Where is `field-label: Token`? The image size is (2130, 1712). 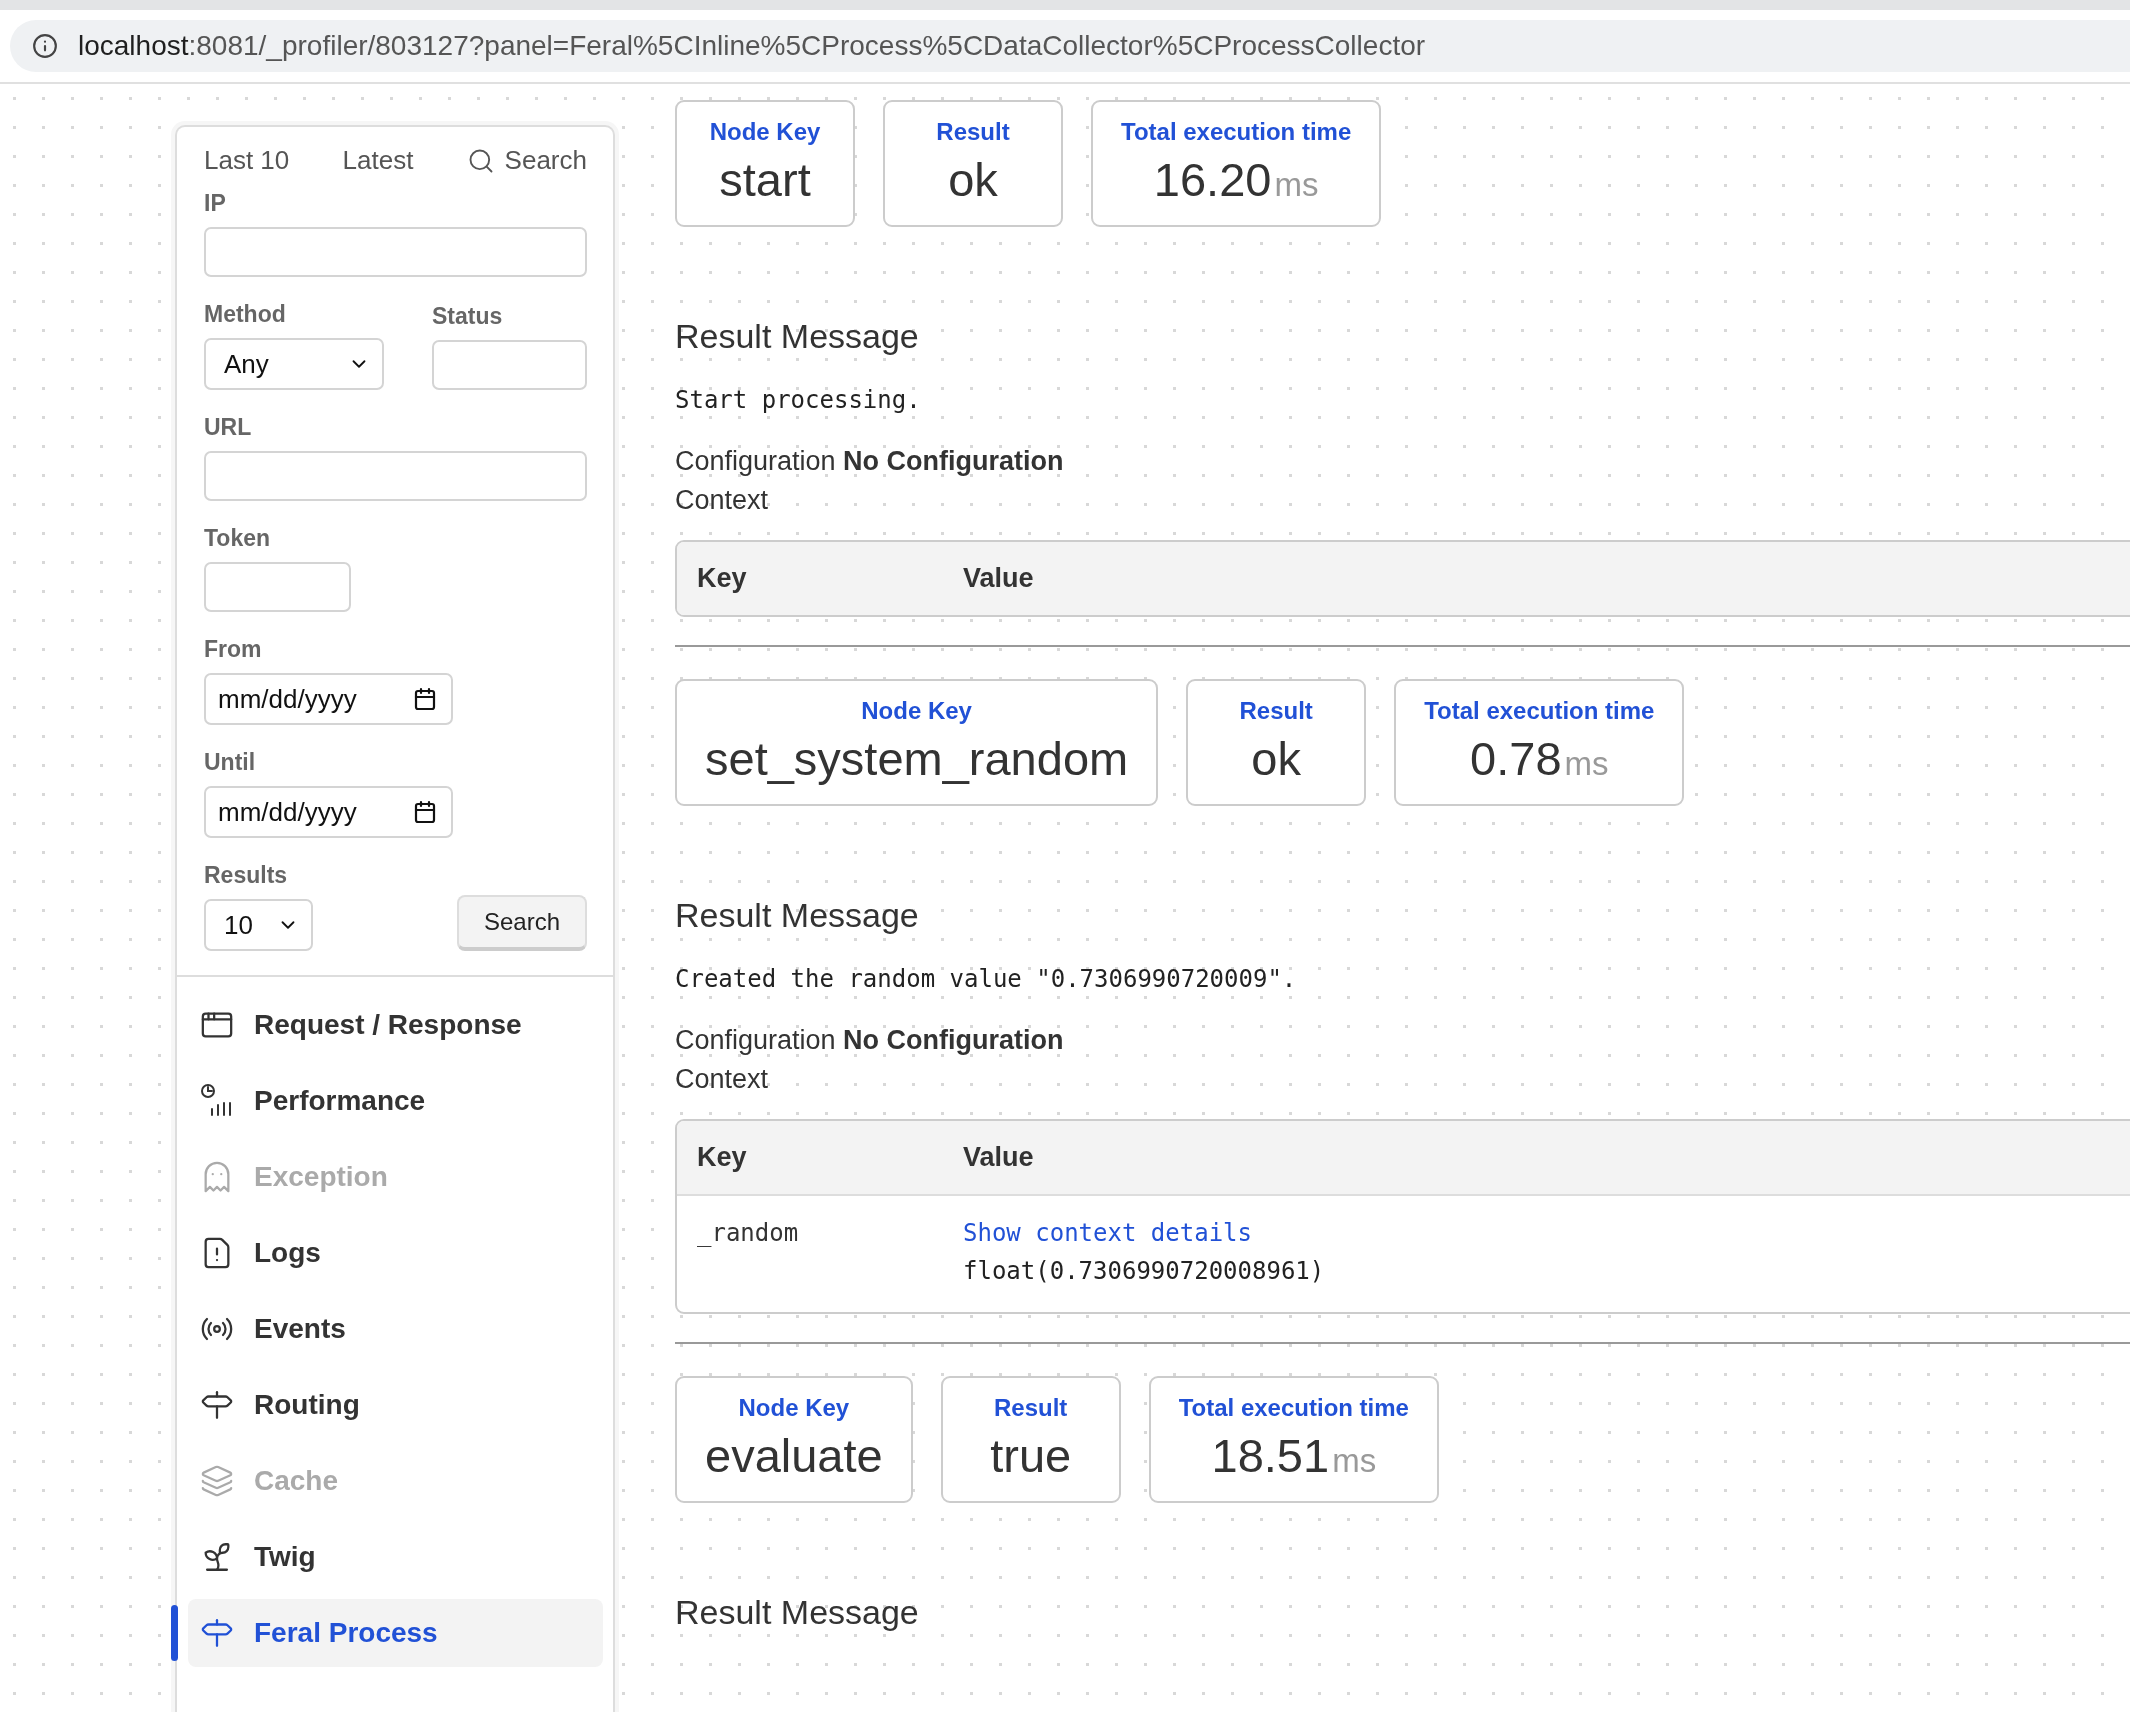 field-label: Token is located at coordinates (238, 538).